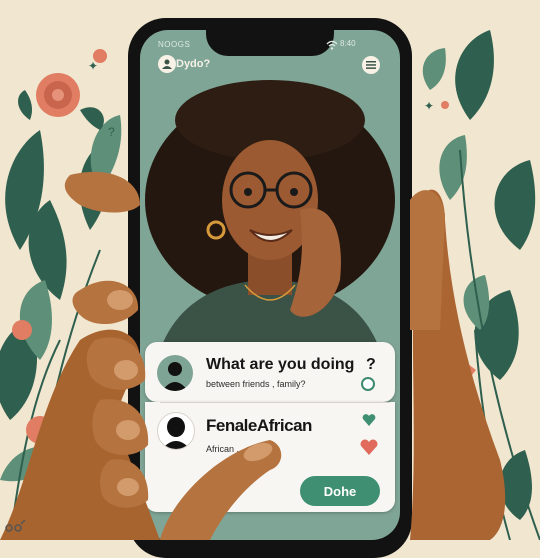 Image resolution: width=540 pixels, height=558 pixels. What do you see at coordinates (280, 364) in the screenshot?
I see `card-title: What are you doing` at bounding box center [280, 364].